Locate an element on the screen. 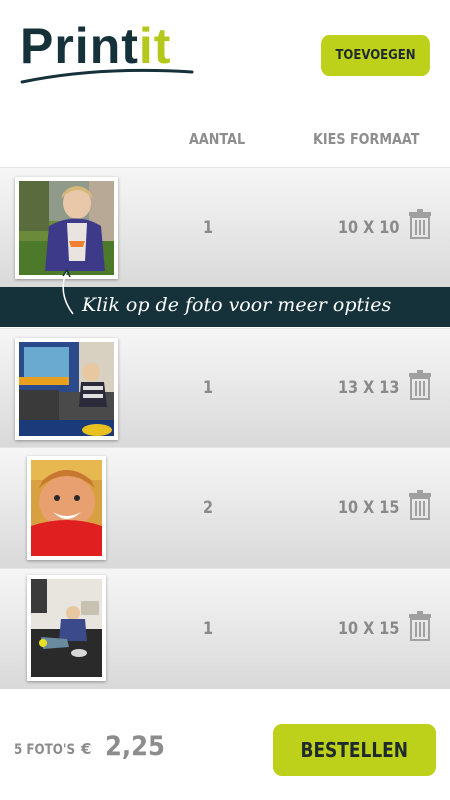  photo-1-image is located at coordinates (66, 228).